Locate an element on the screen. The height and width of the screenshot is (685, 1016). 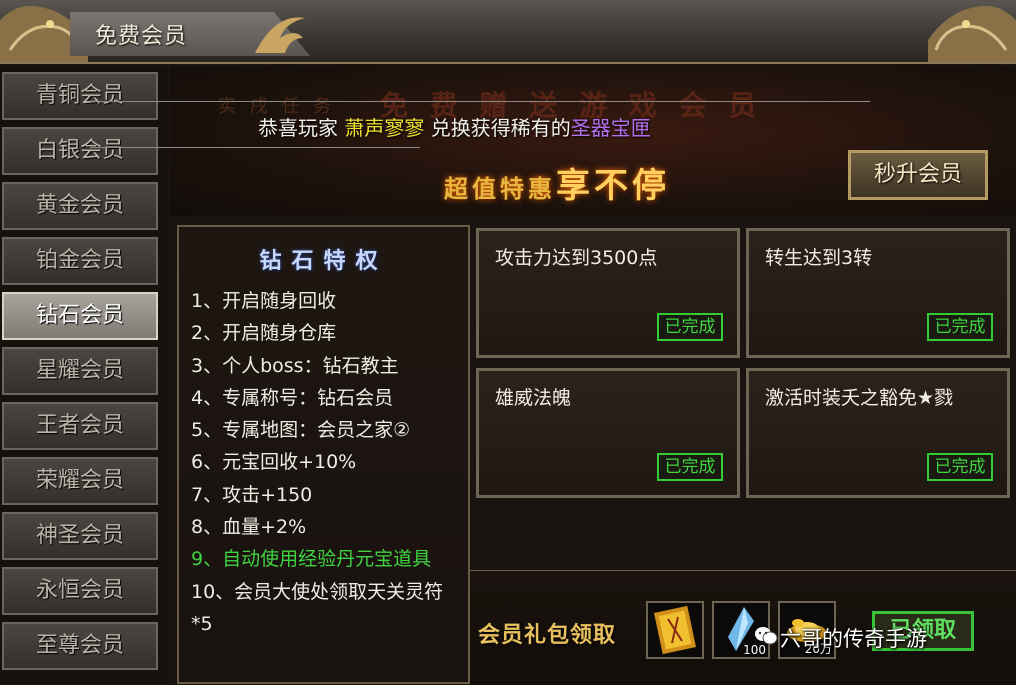
task-card: 转生达到3转 已完成 is located at coordinates (878, 293).